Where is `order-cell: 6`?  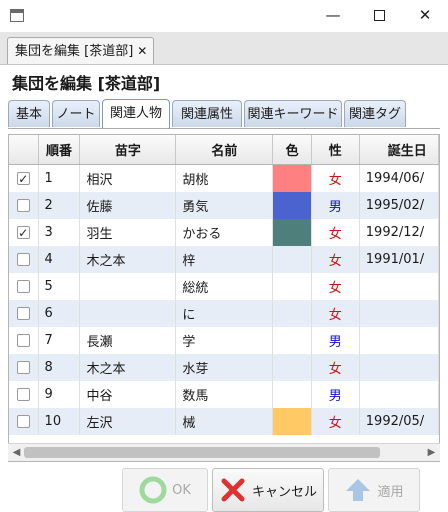
order-cell: 6 is located at coordinates (59, 313).